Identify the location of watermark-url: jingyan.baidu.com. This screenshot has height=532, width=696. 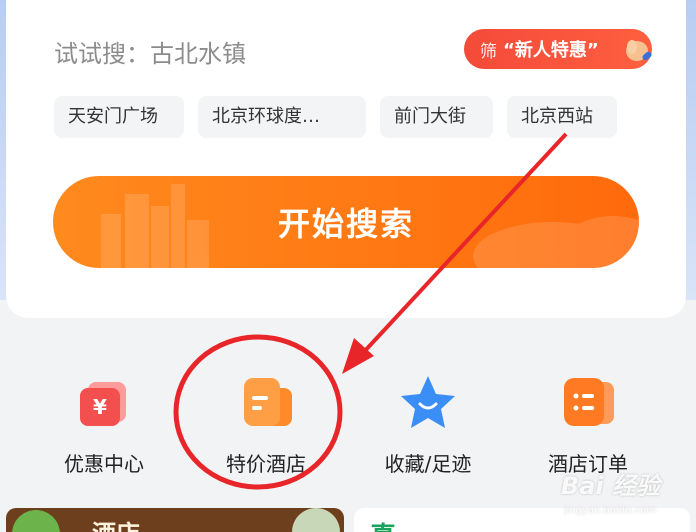
(609, 510).